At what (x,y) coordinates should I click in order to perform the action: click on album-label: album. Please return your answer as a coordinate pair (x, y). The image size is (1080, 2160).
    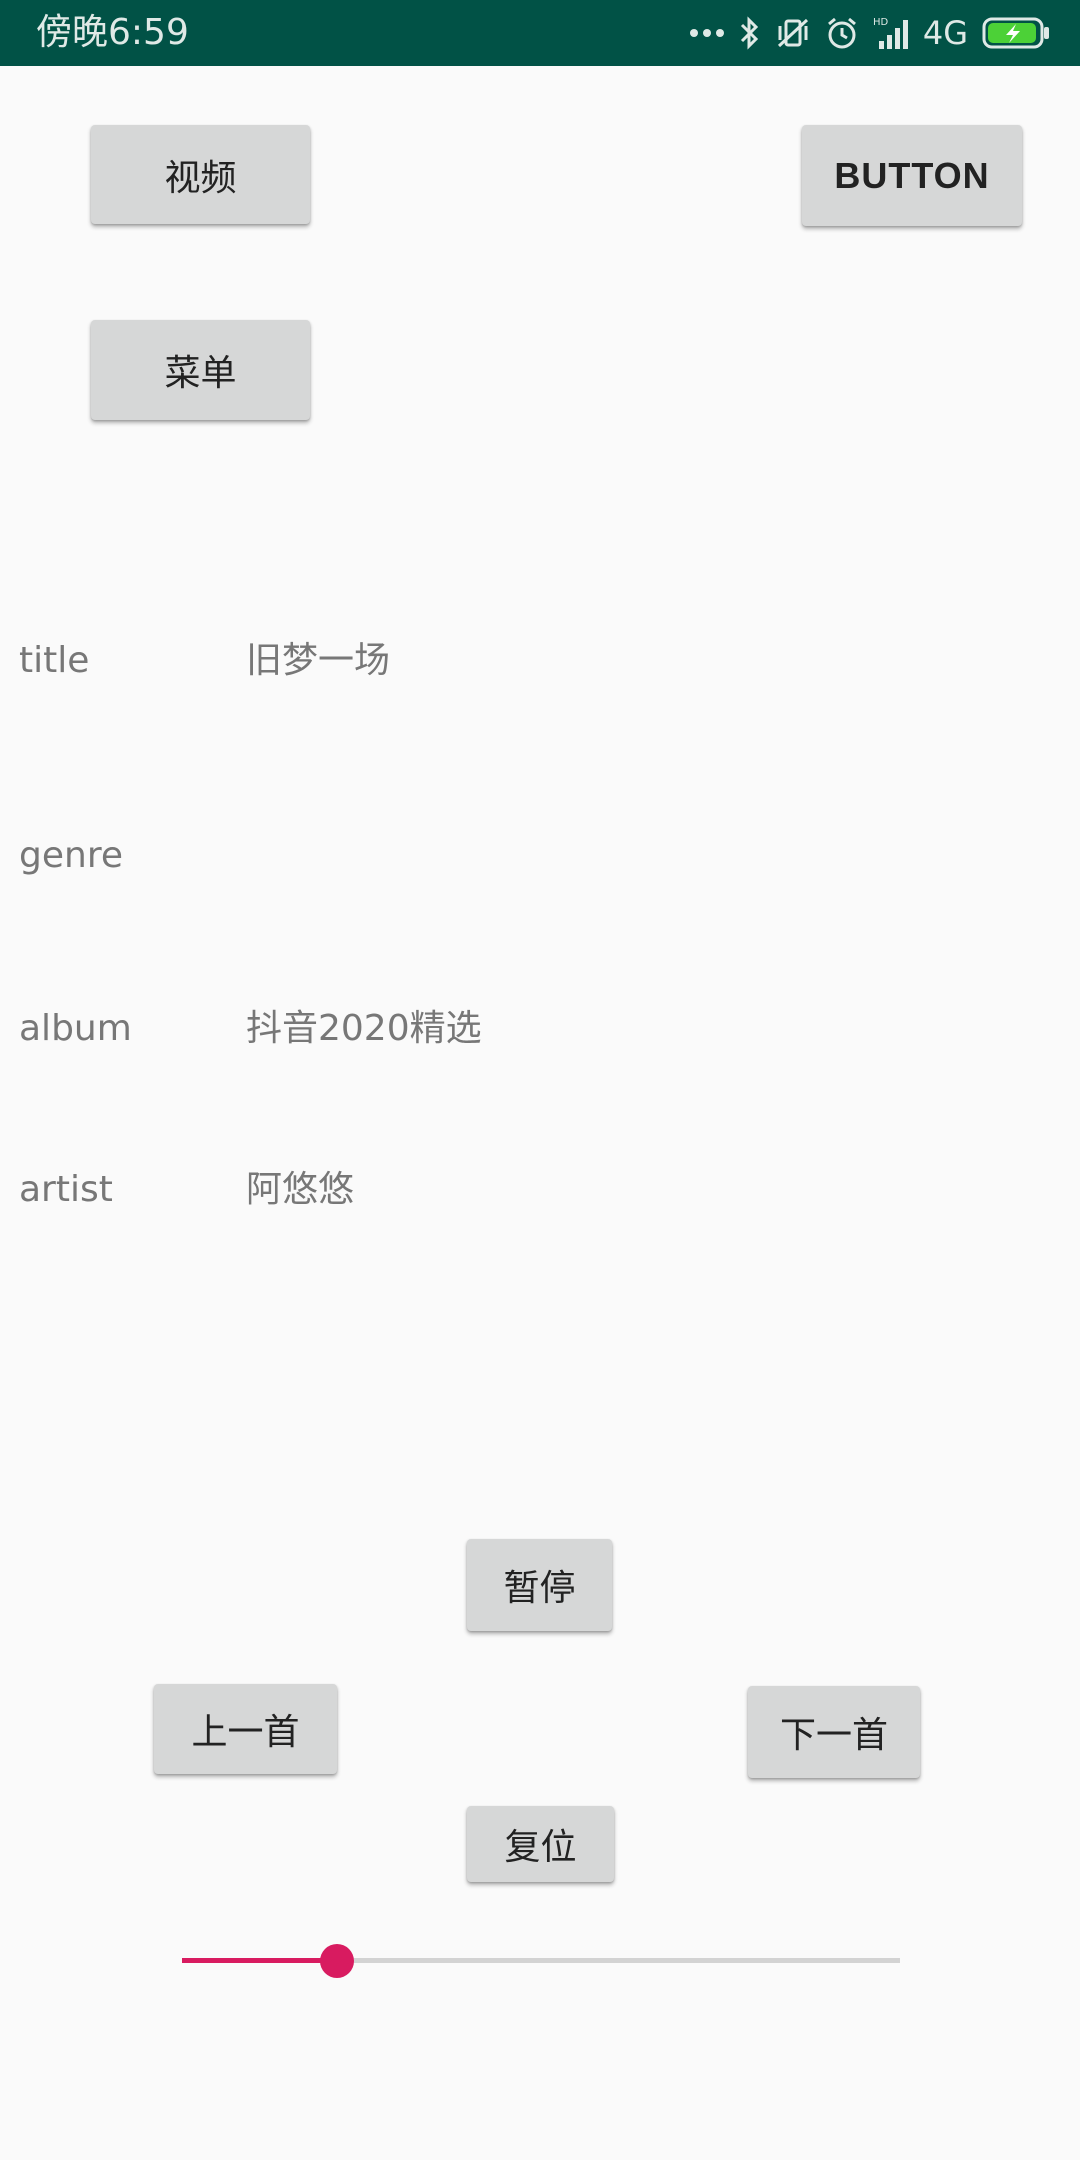
    Looking at the image, I should click on (75, 1028).